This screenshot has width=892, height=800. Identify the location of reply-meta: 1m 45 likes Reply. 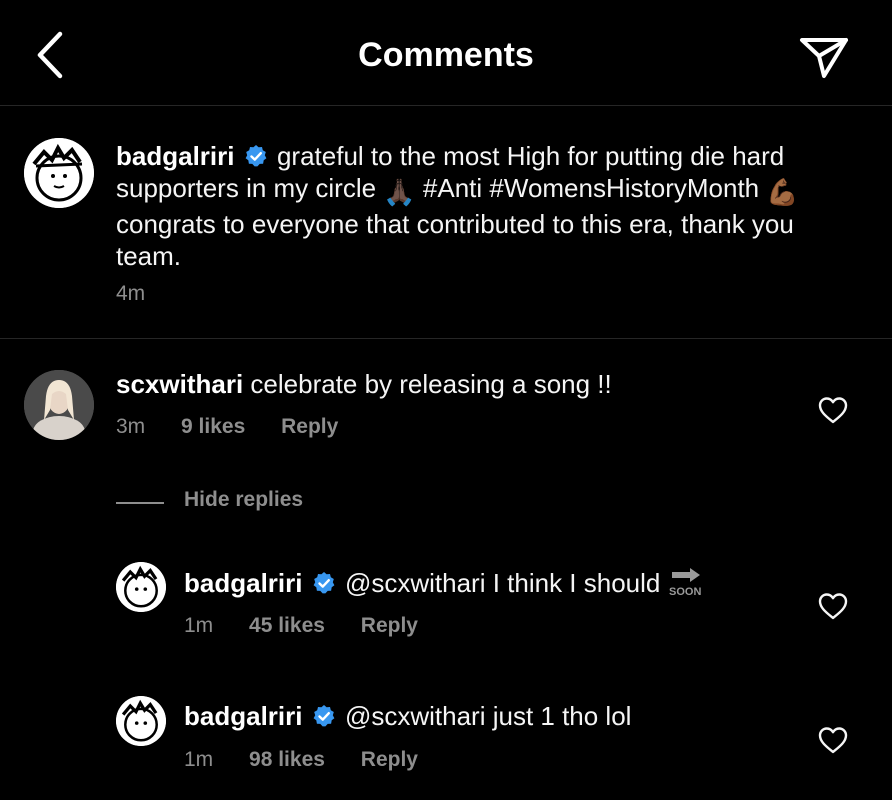
(316, 626).